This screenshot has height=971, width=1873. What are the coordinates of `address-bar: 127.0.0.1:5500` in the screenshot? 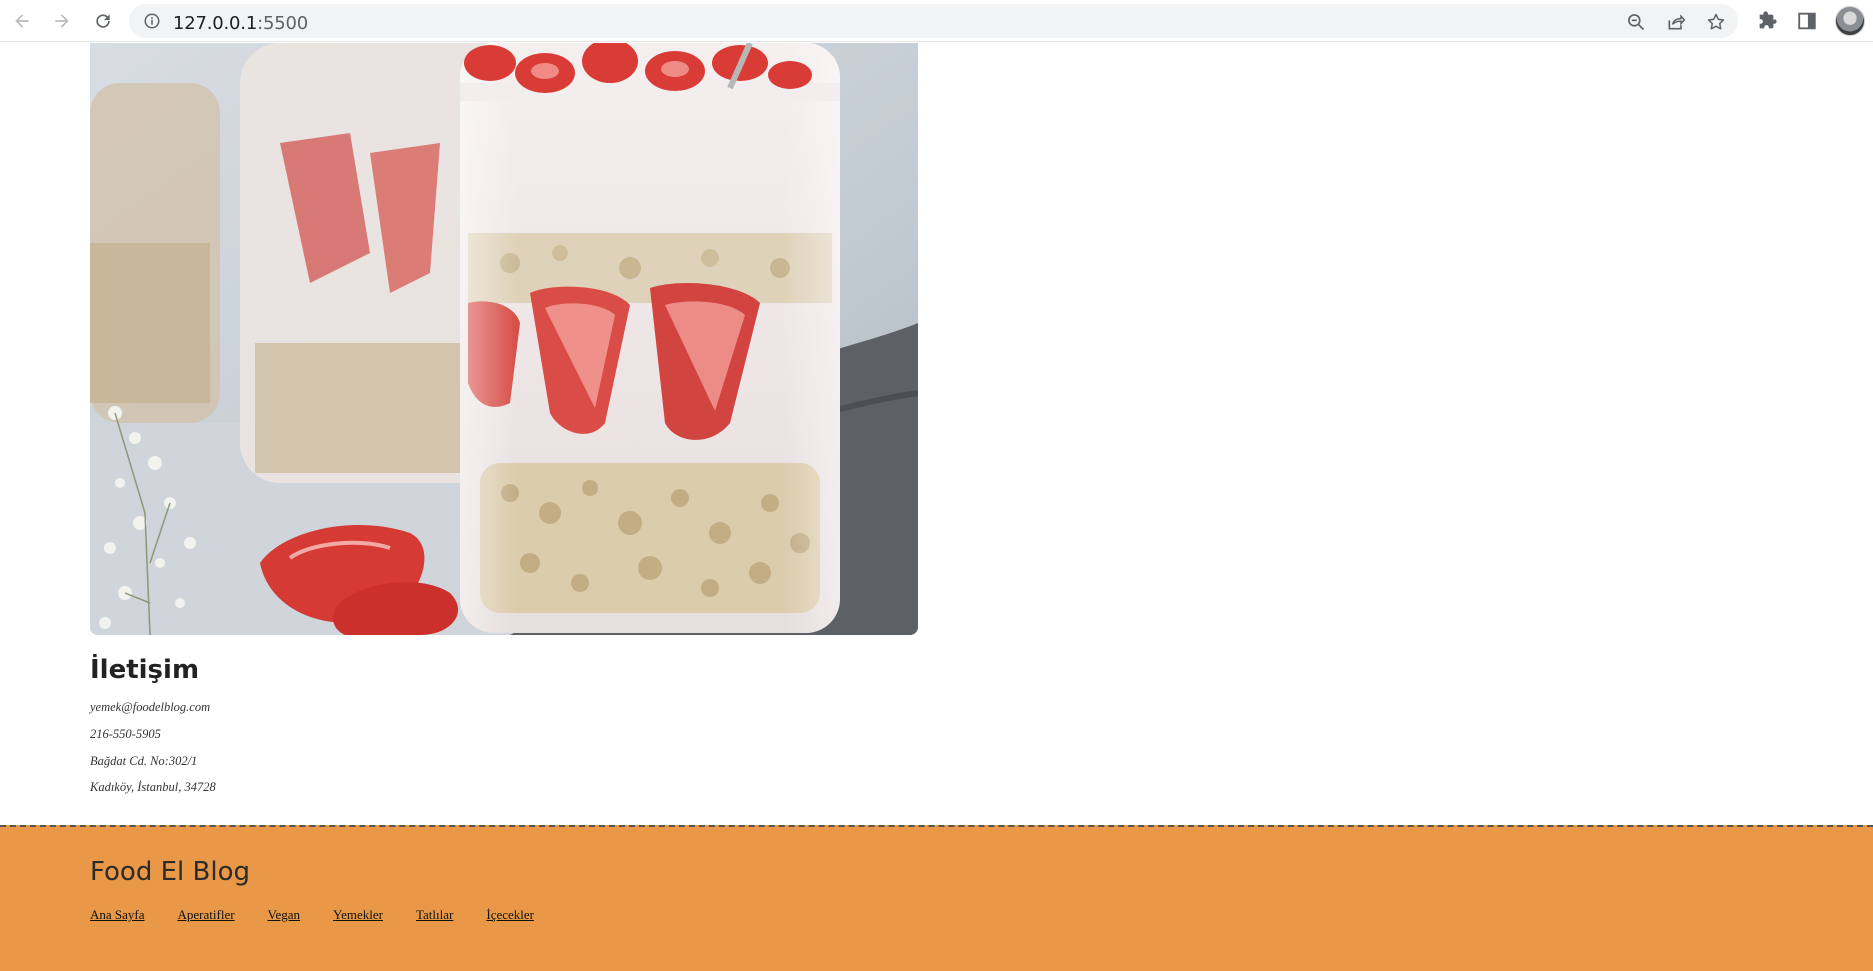 It's located at (933, 21).